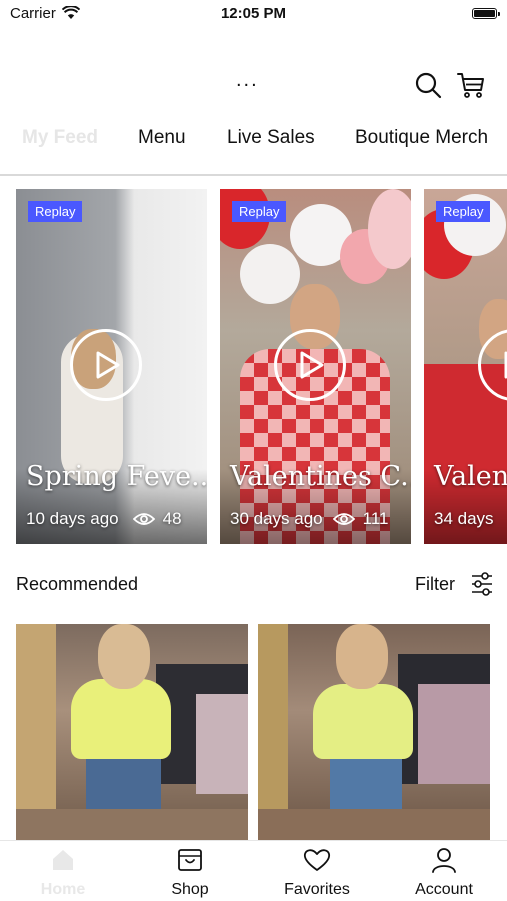 The image size is (507, 901). Describe the element at coordinates (435, 584) in the screenshot. I see `filter-button: Filter` at that location.